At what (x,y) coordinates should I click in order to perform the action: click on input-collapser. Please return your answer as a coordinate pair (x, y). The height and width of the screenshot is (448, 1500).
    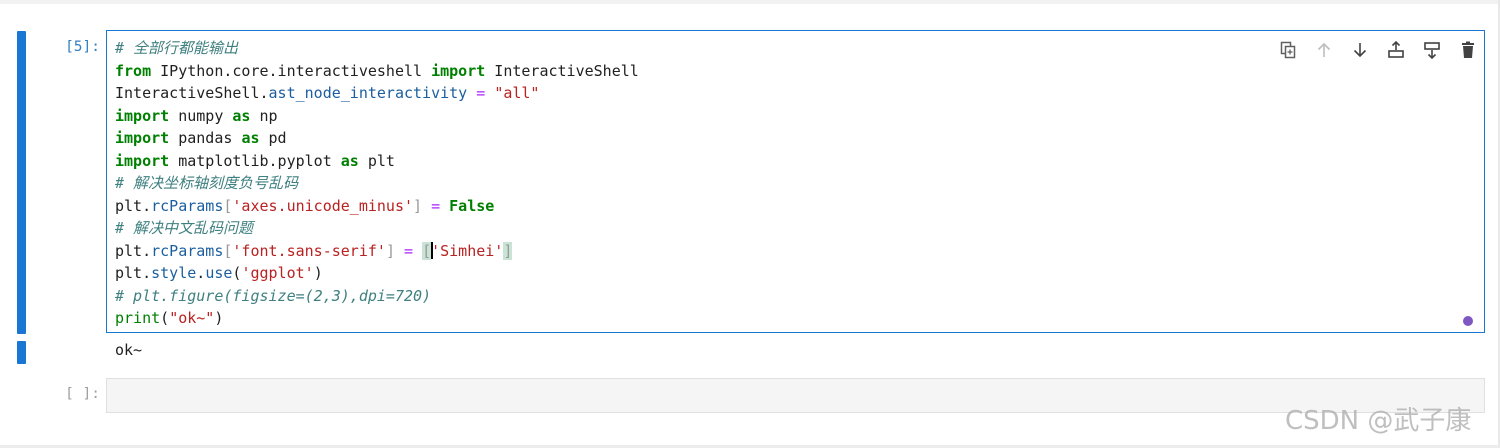
    Looking at the image, I should click on (21, 182).